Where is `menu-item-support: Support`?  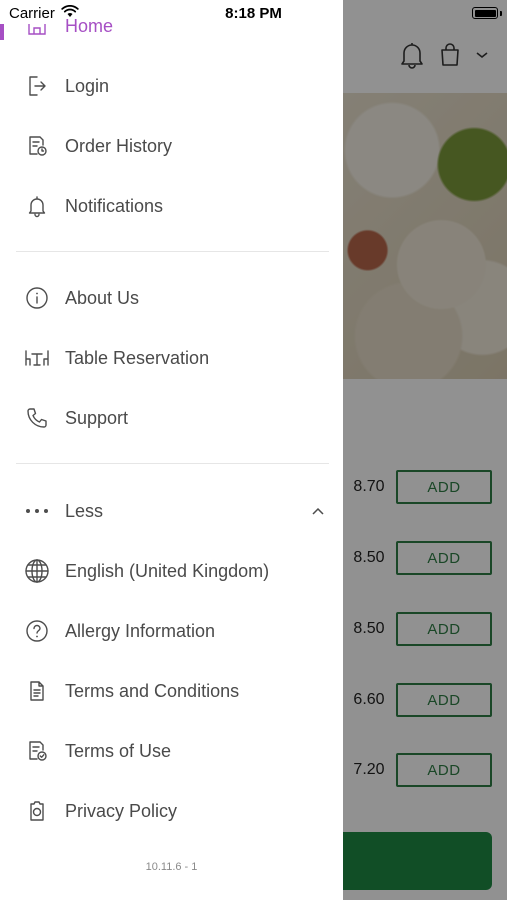
menu-item-support: Support is located at coordinates (171, 418).